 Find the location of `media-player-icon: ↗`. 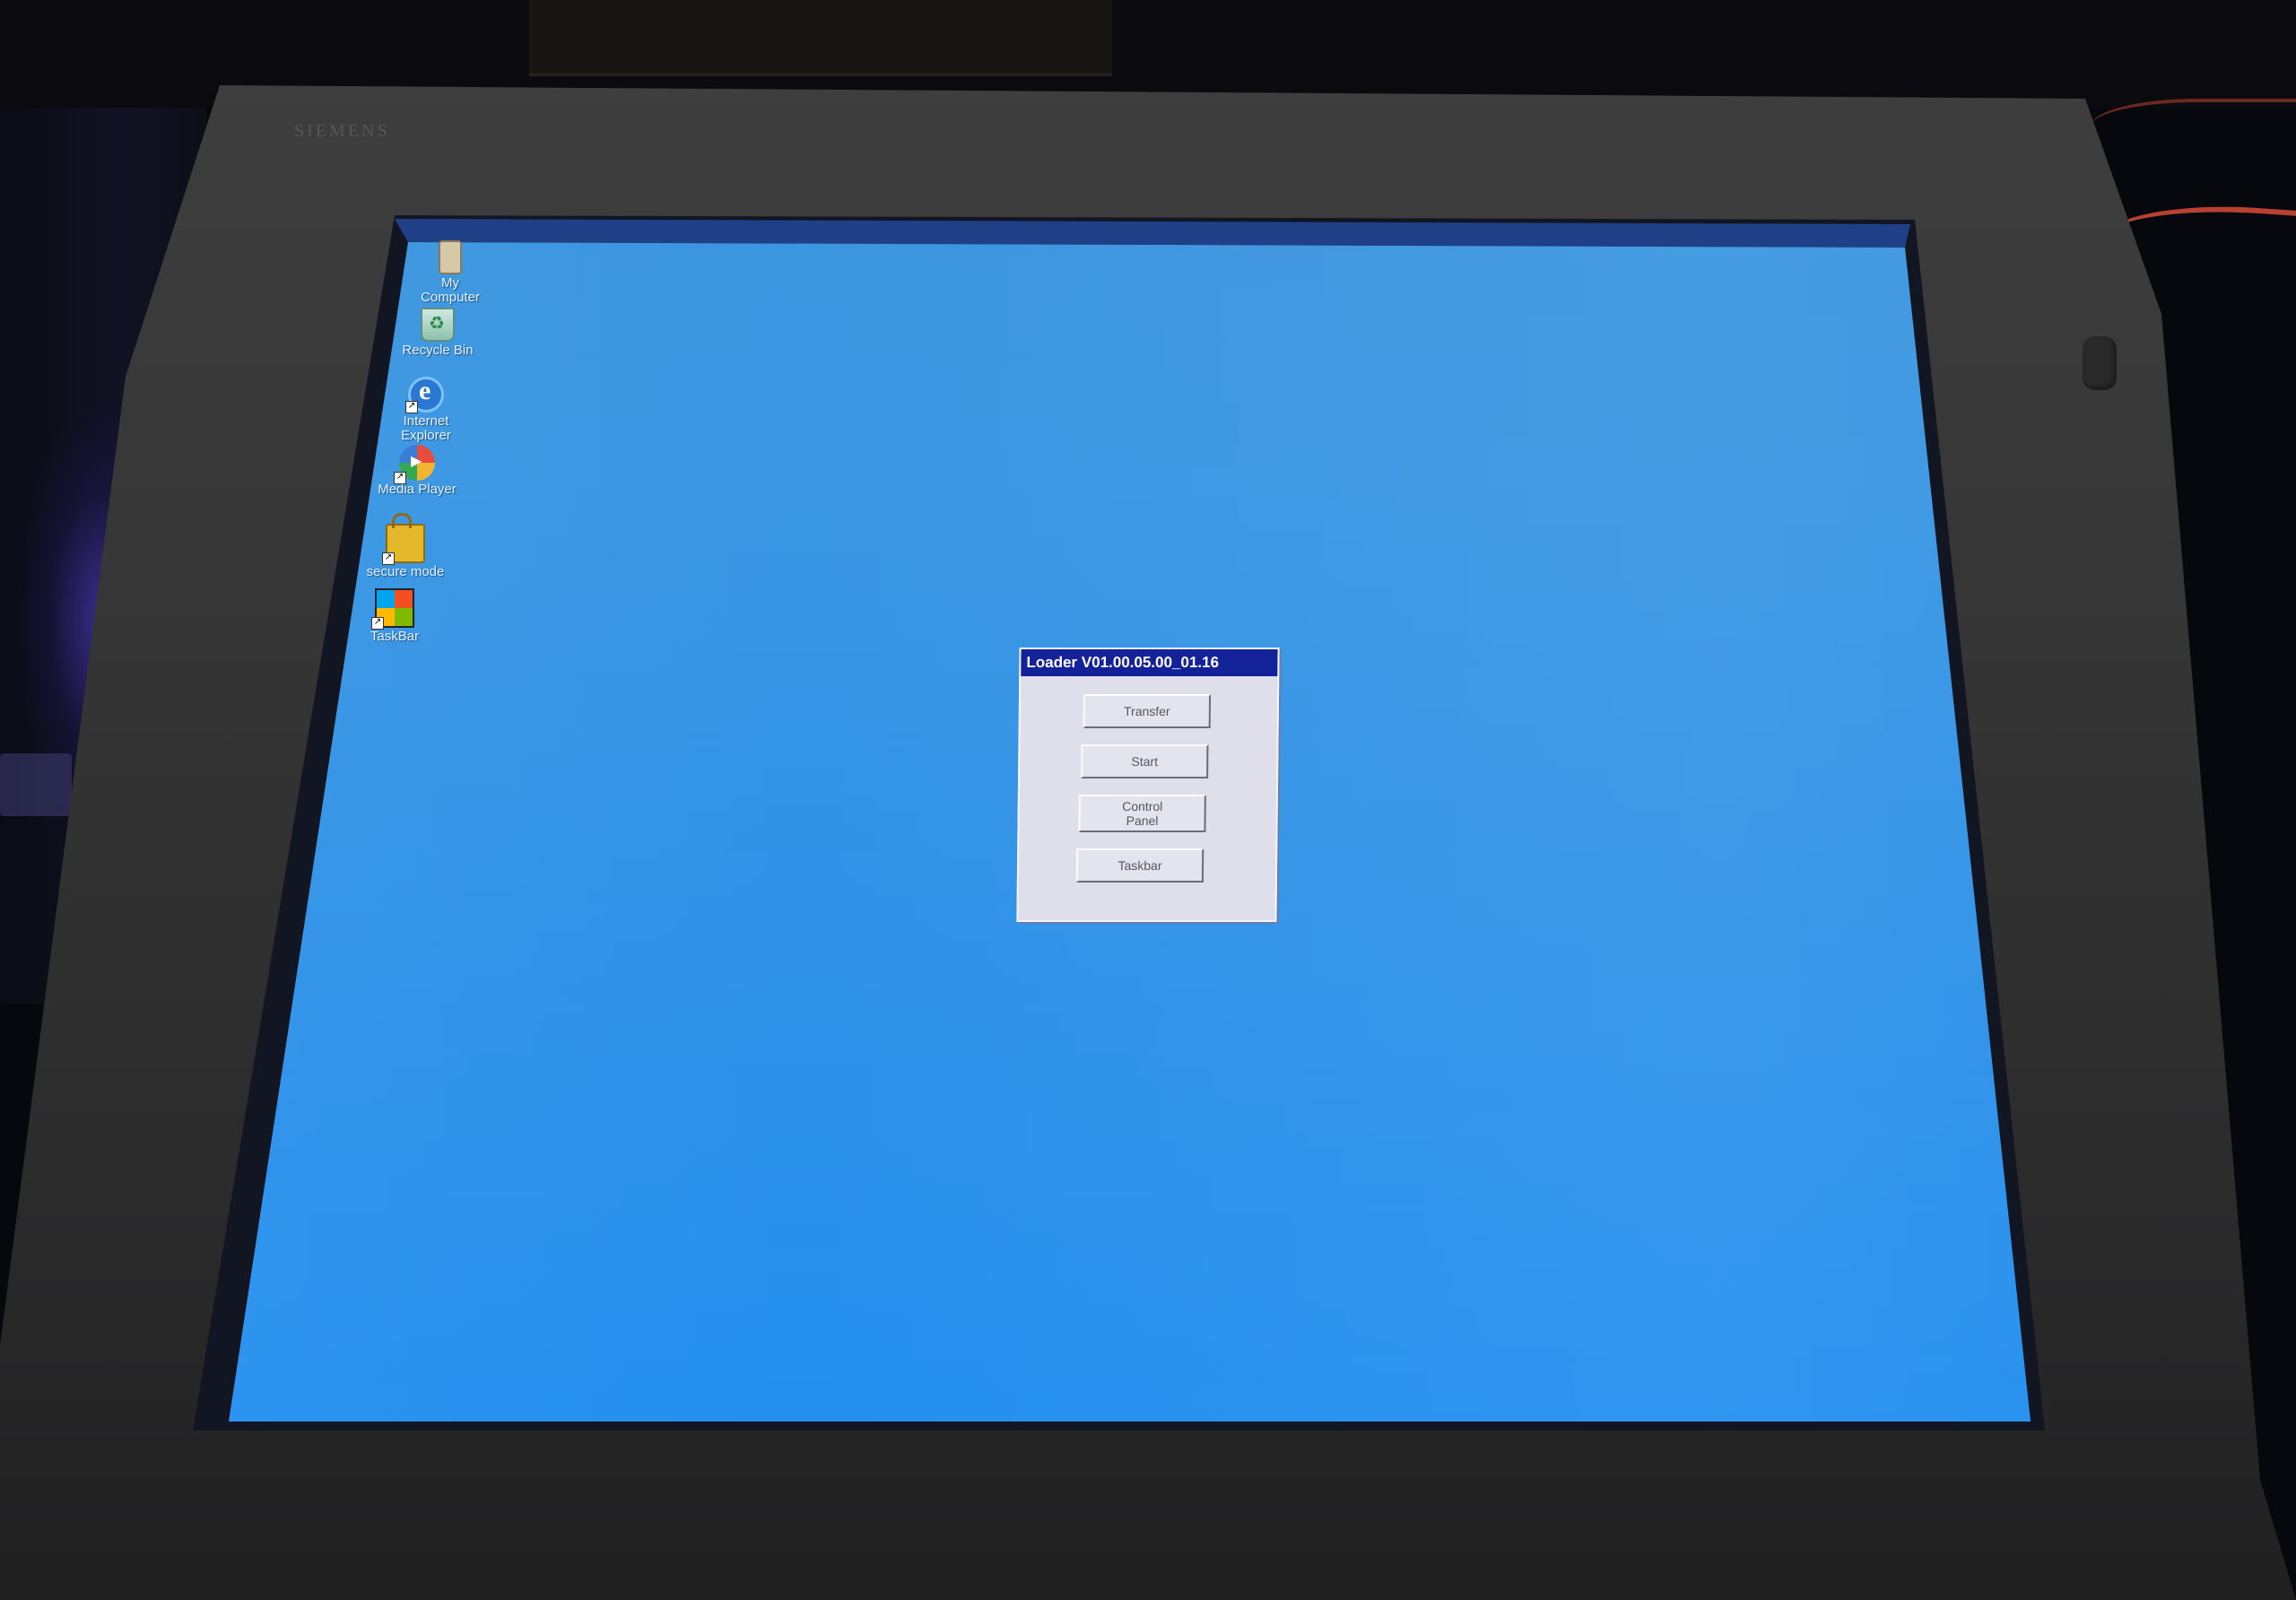

media-player-icon: ↗ is located at coordinates (414, 465).